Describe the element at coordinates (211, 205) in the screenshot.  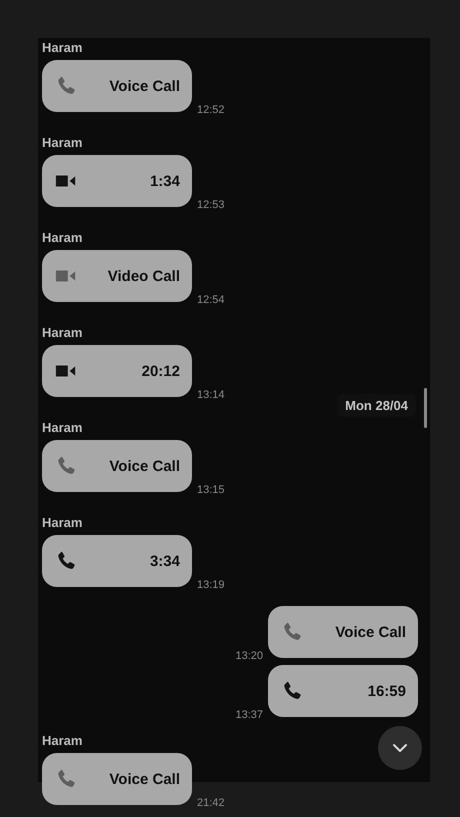
I see `message-time: 12:53` at that location.